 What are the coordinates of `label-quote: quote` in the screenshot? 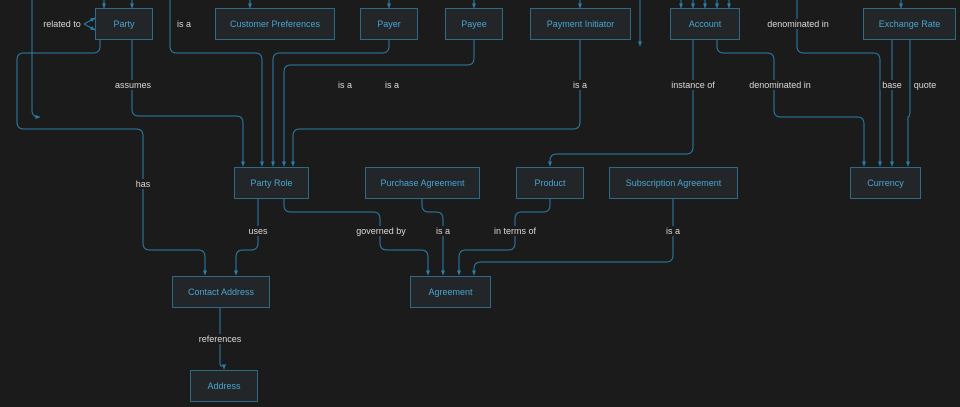 It's located at (925, 85).